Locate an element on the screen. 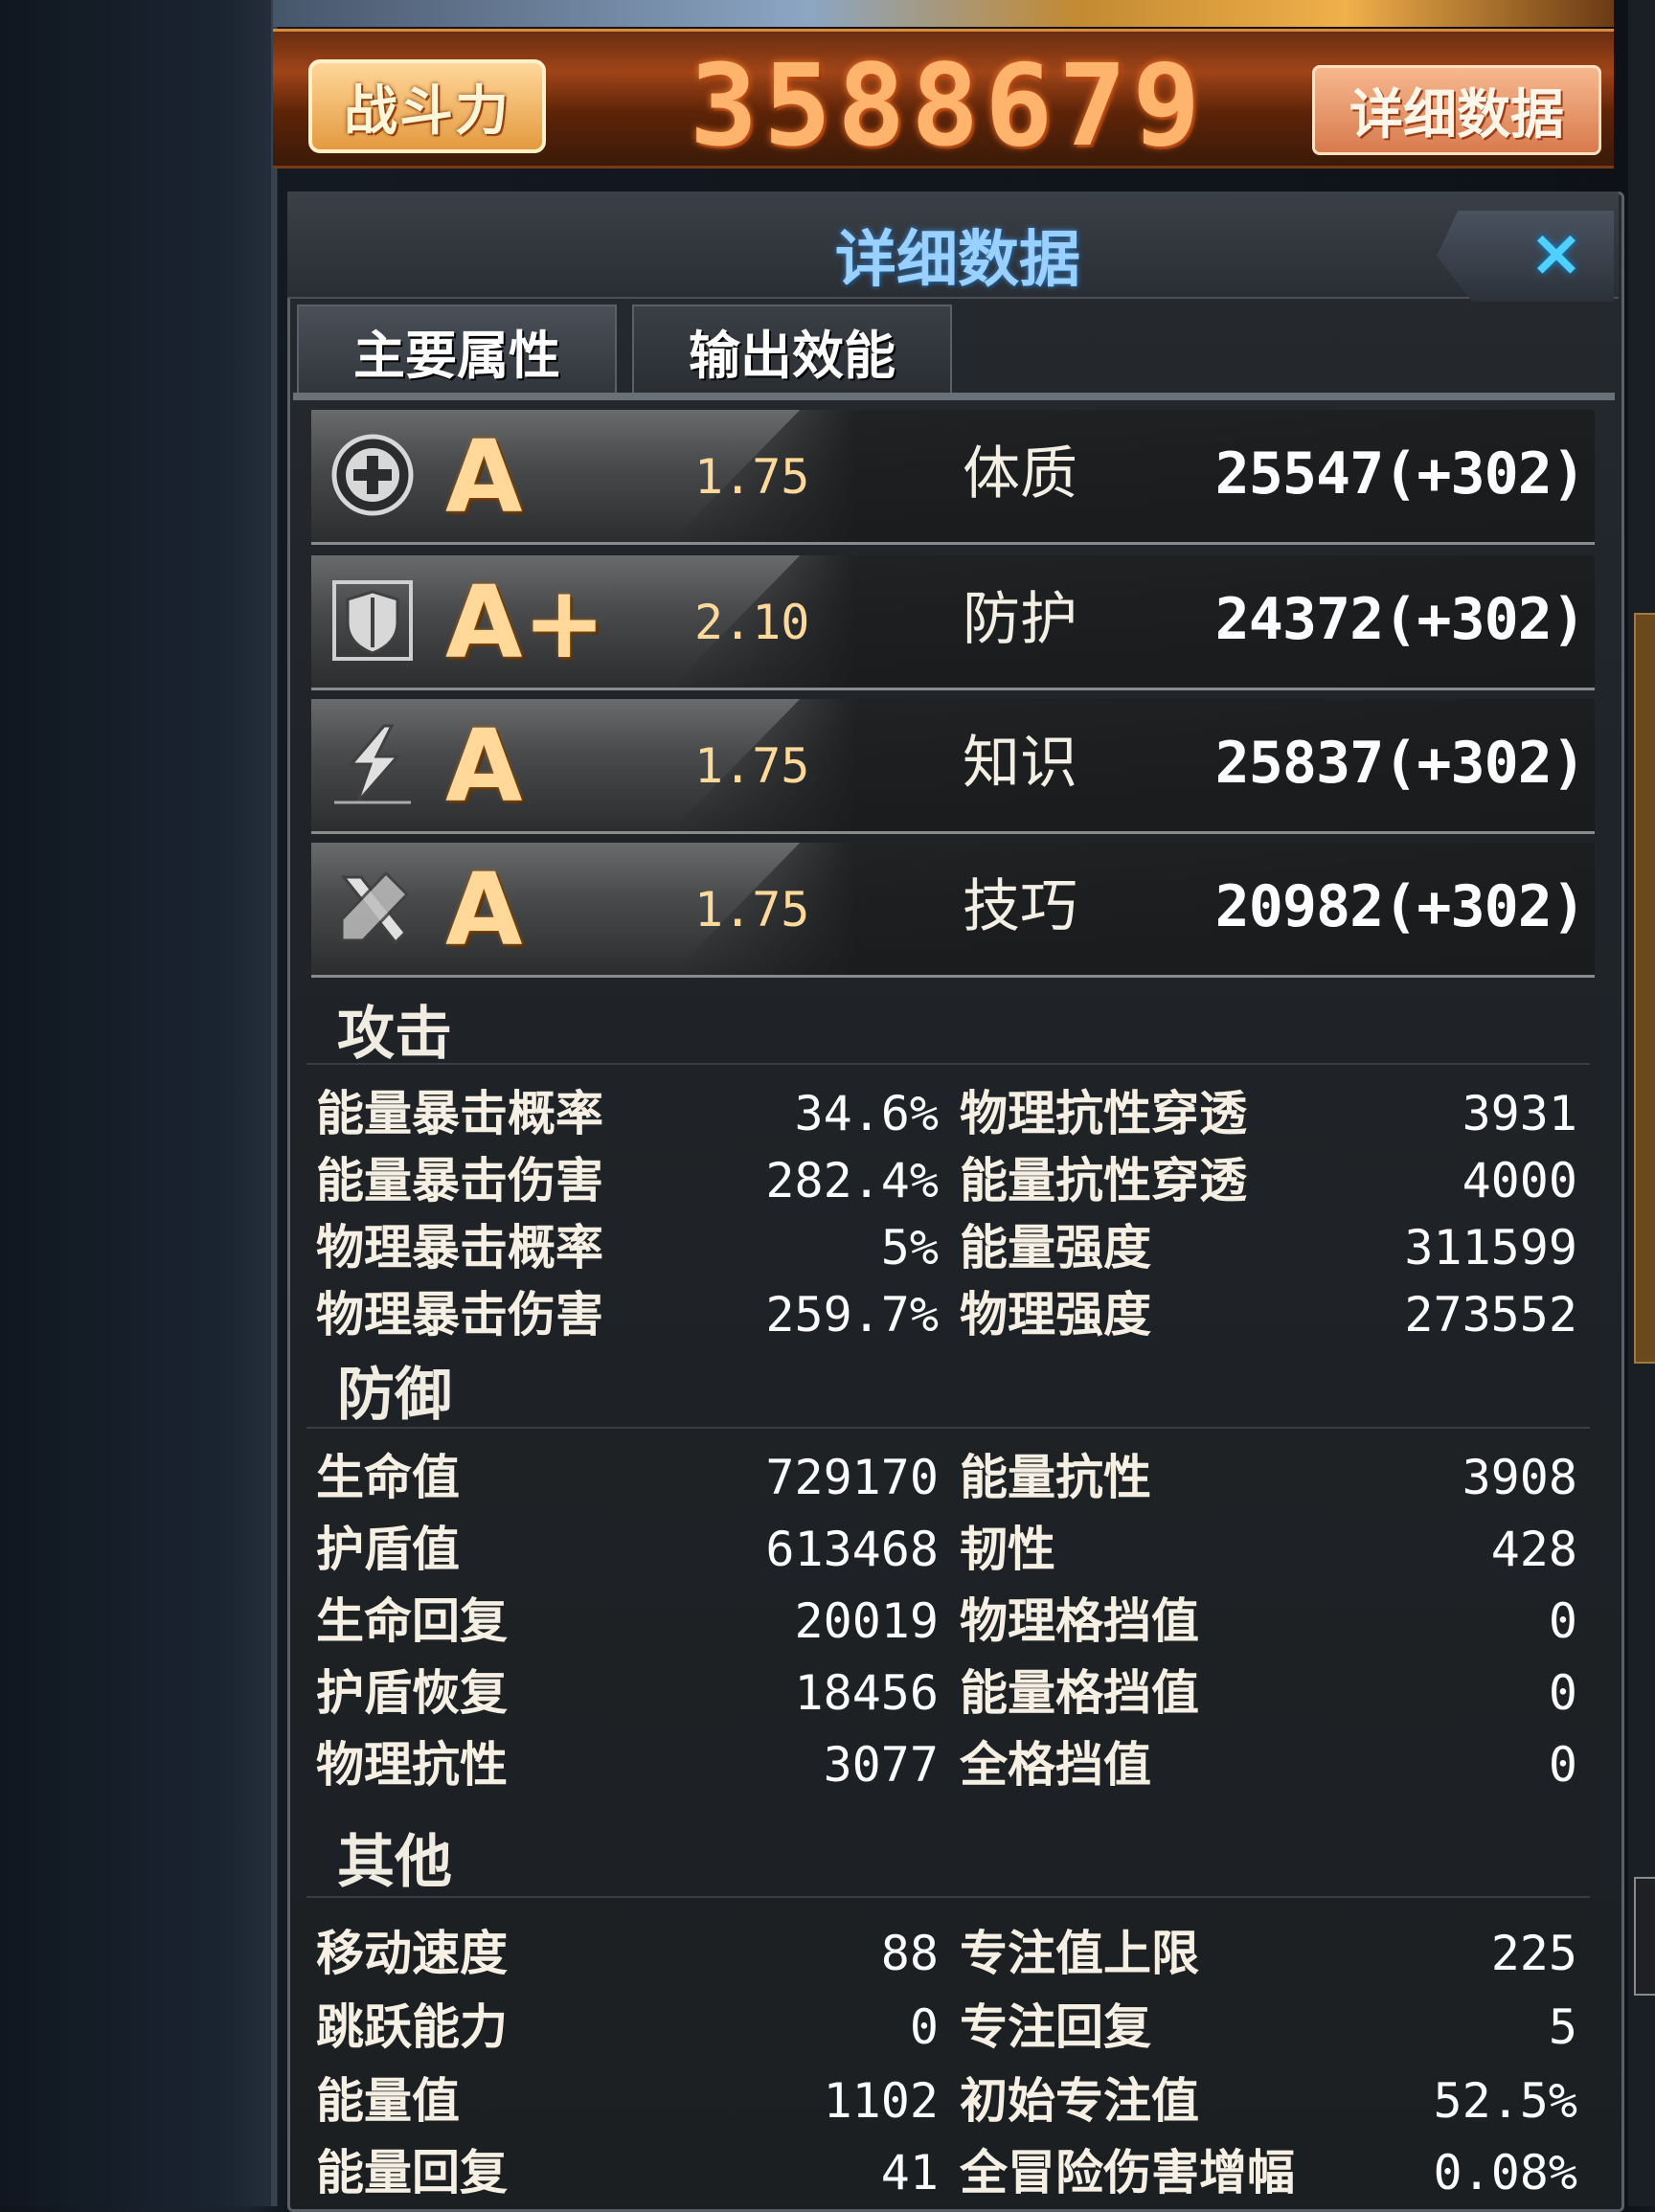 This screenshot has height=2212, width=1655. top-banner is located at coordinates (943, 13).